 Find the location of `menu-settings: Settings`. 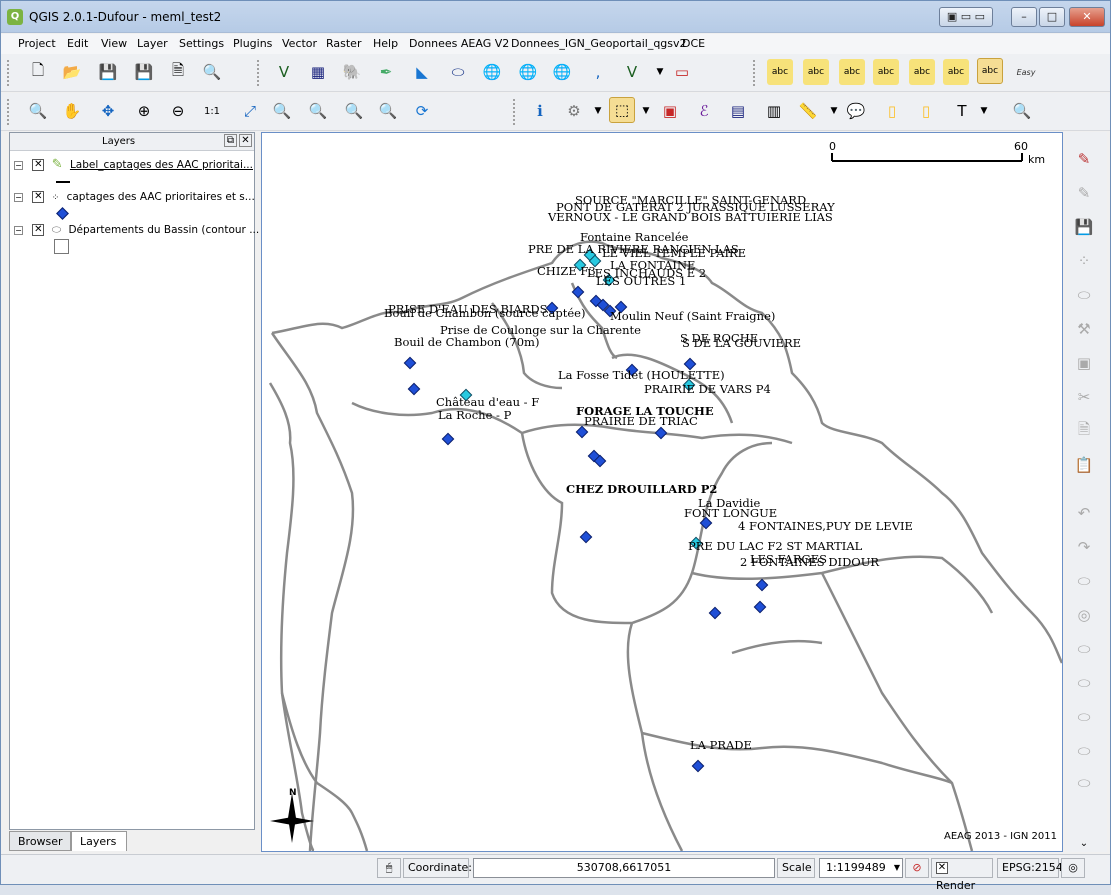

menu-settings: Settings is located at coordinates (201, 43).